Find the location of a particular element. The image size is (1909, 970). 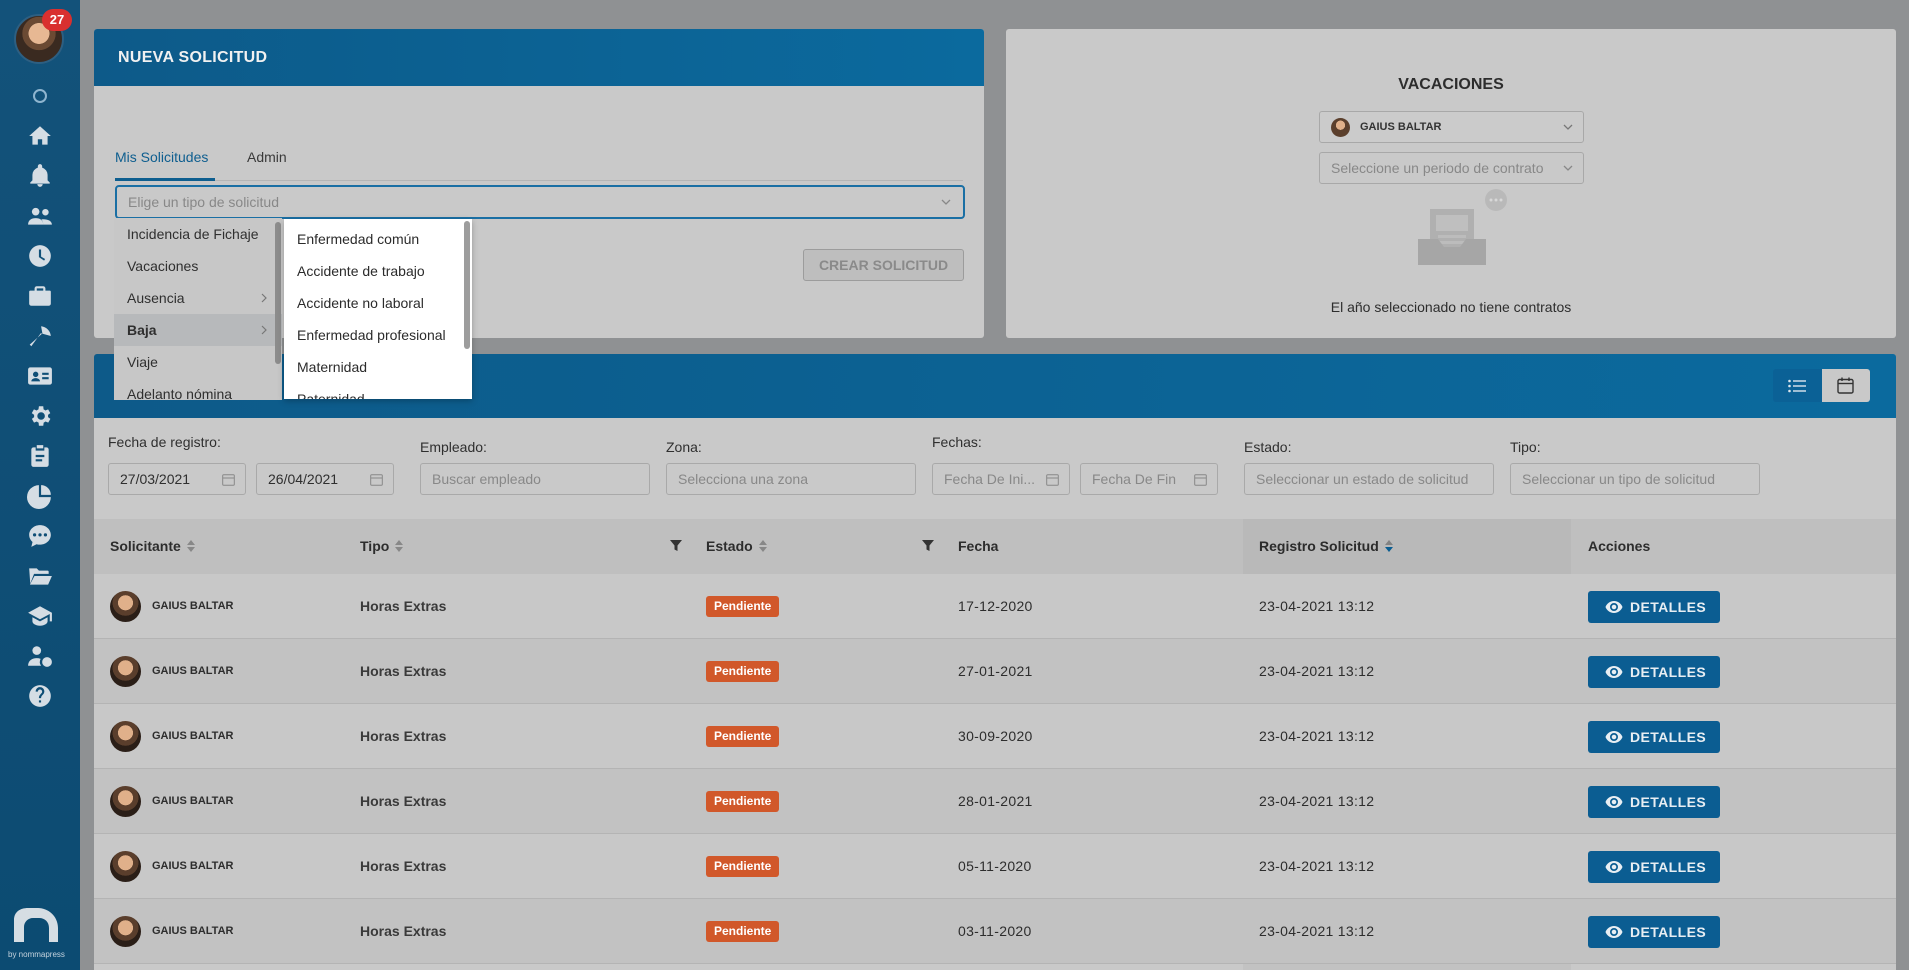

new-request-title: NUEVA SOLICITUD is located at coordinates (539, 57).